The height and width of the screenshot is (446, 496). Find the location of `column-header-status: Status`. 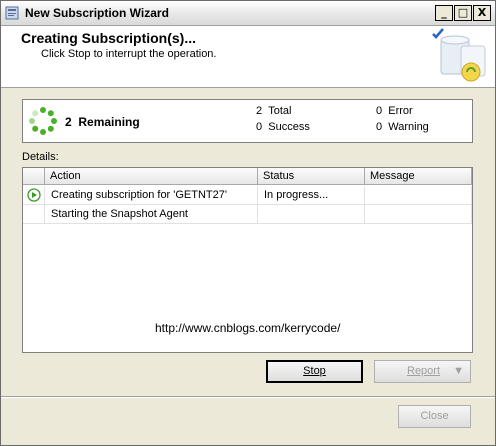

column-header-status: Status is located at coordinates (311, 176).